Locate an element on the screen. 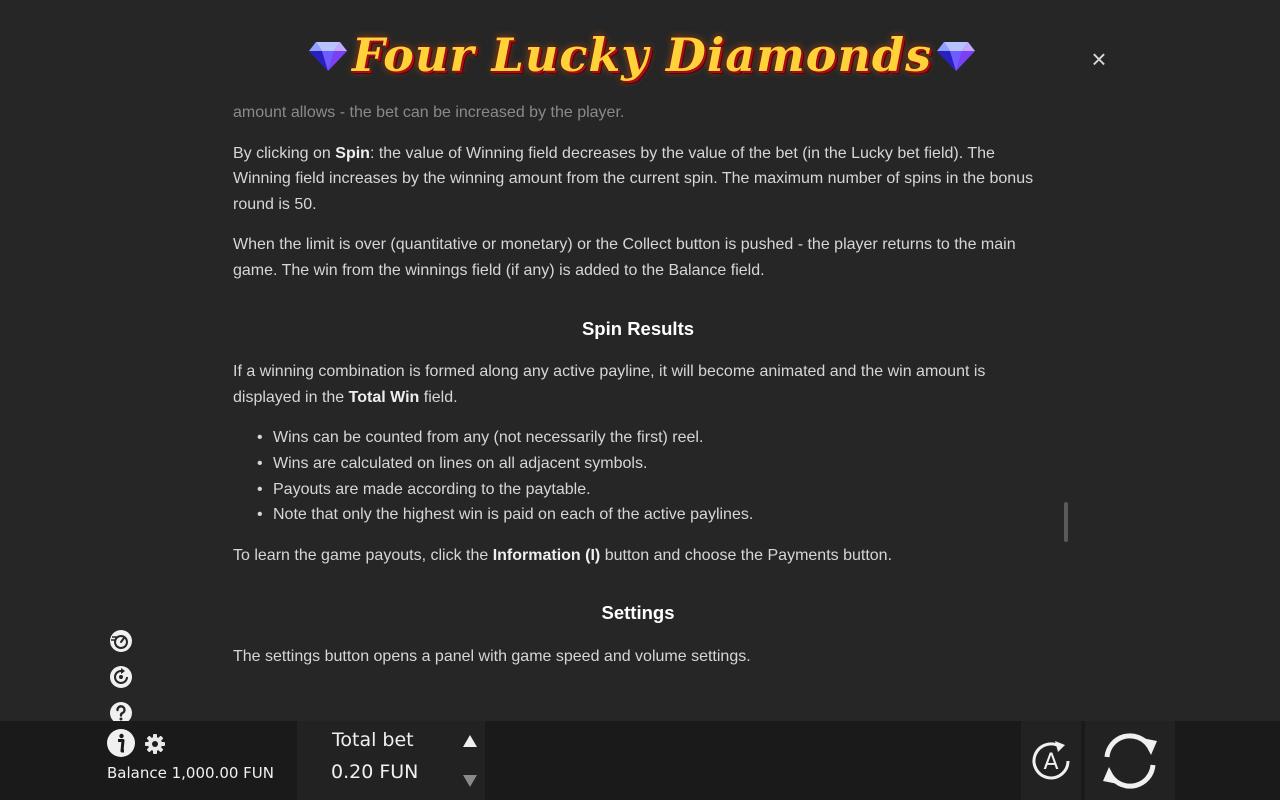 The image size is (1280, 800). spin-icon is located at coordinates (1130, 760).